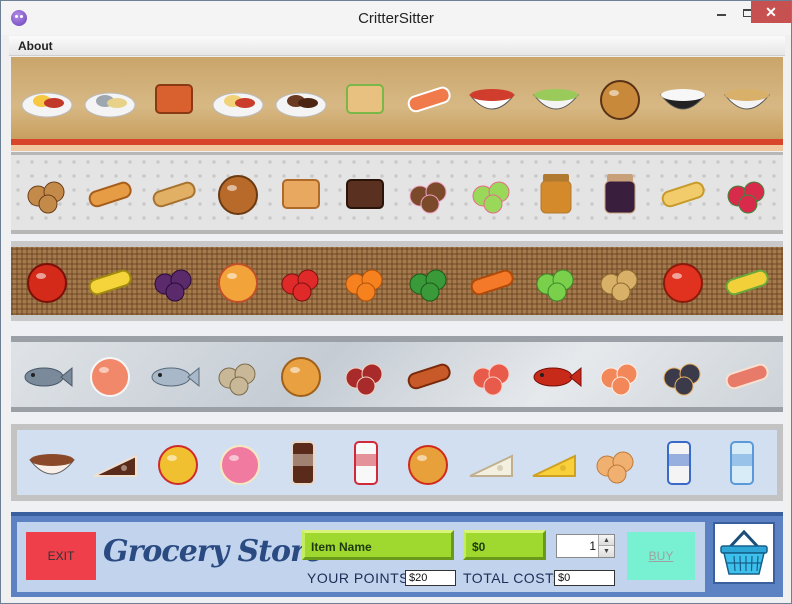  Describe the element at coordinates (592, 546) in the screenshot. I see `quantity-value: 1` at that location.